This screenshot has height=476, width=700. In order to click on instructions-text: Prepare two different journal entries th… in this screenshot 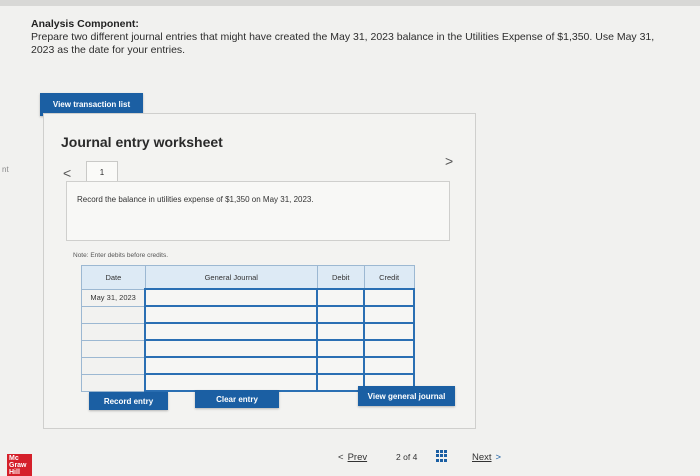, I will do `click(343, 43)`.